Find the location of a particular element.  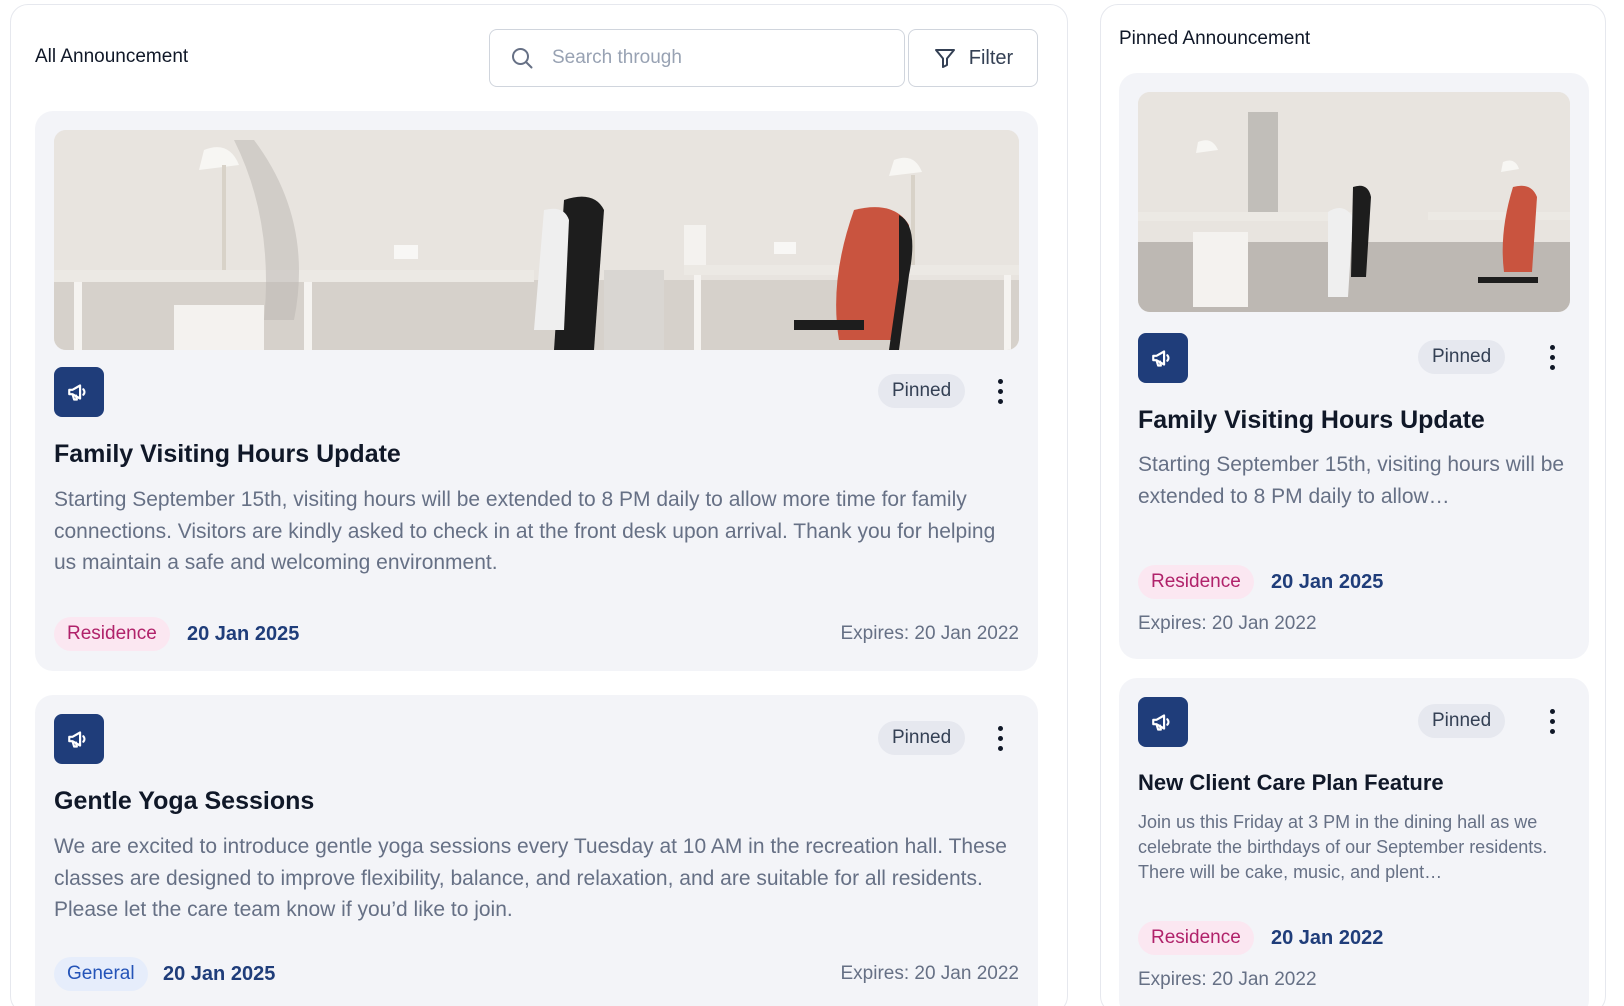

filter-icon is located at coordinates (944, 58).